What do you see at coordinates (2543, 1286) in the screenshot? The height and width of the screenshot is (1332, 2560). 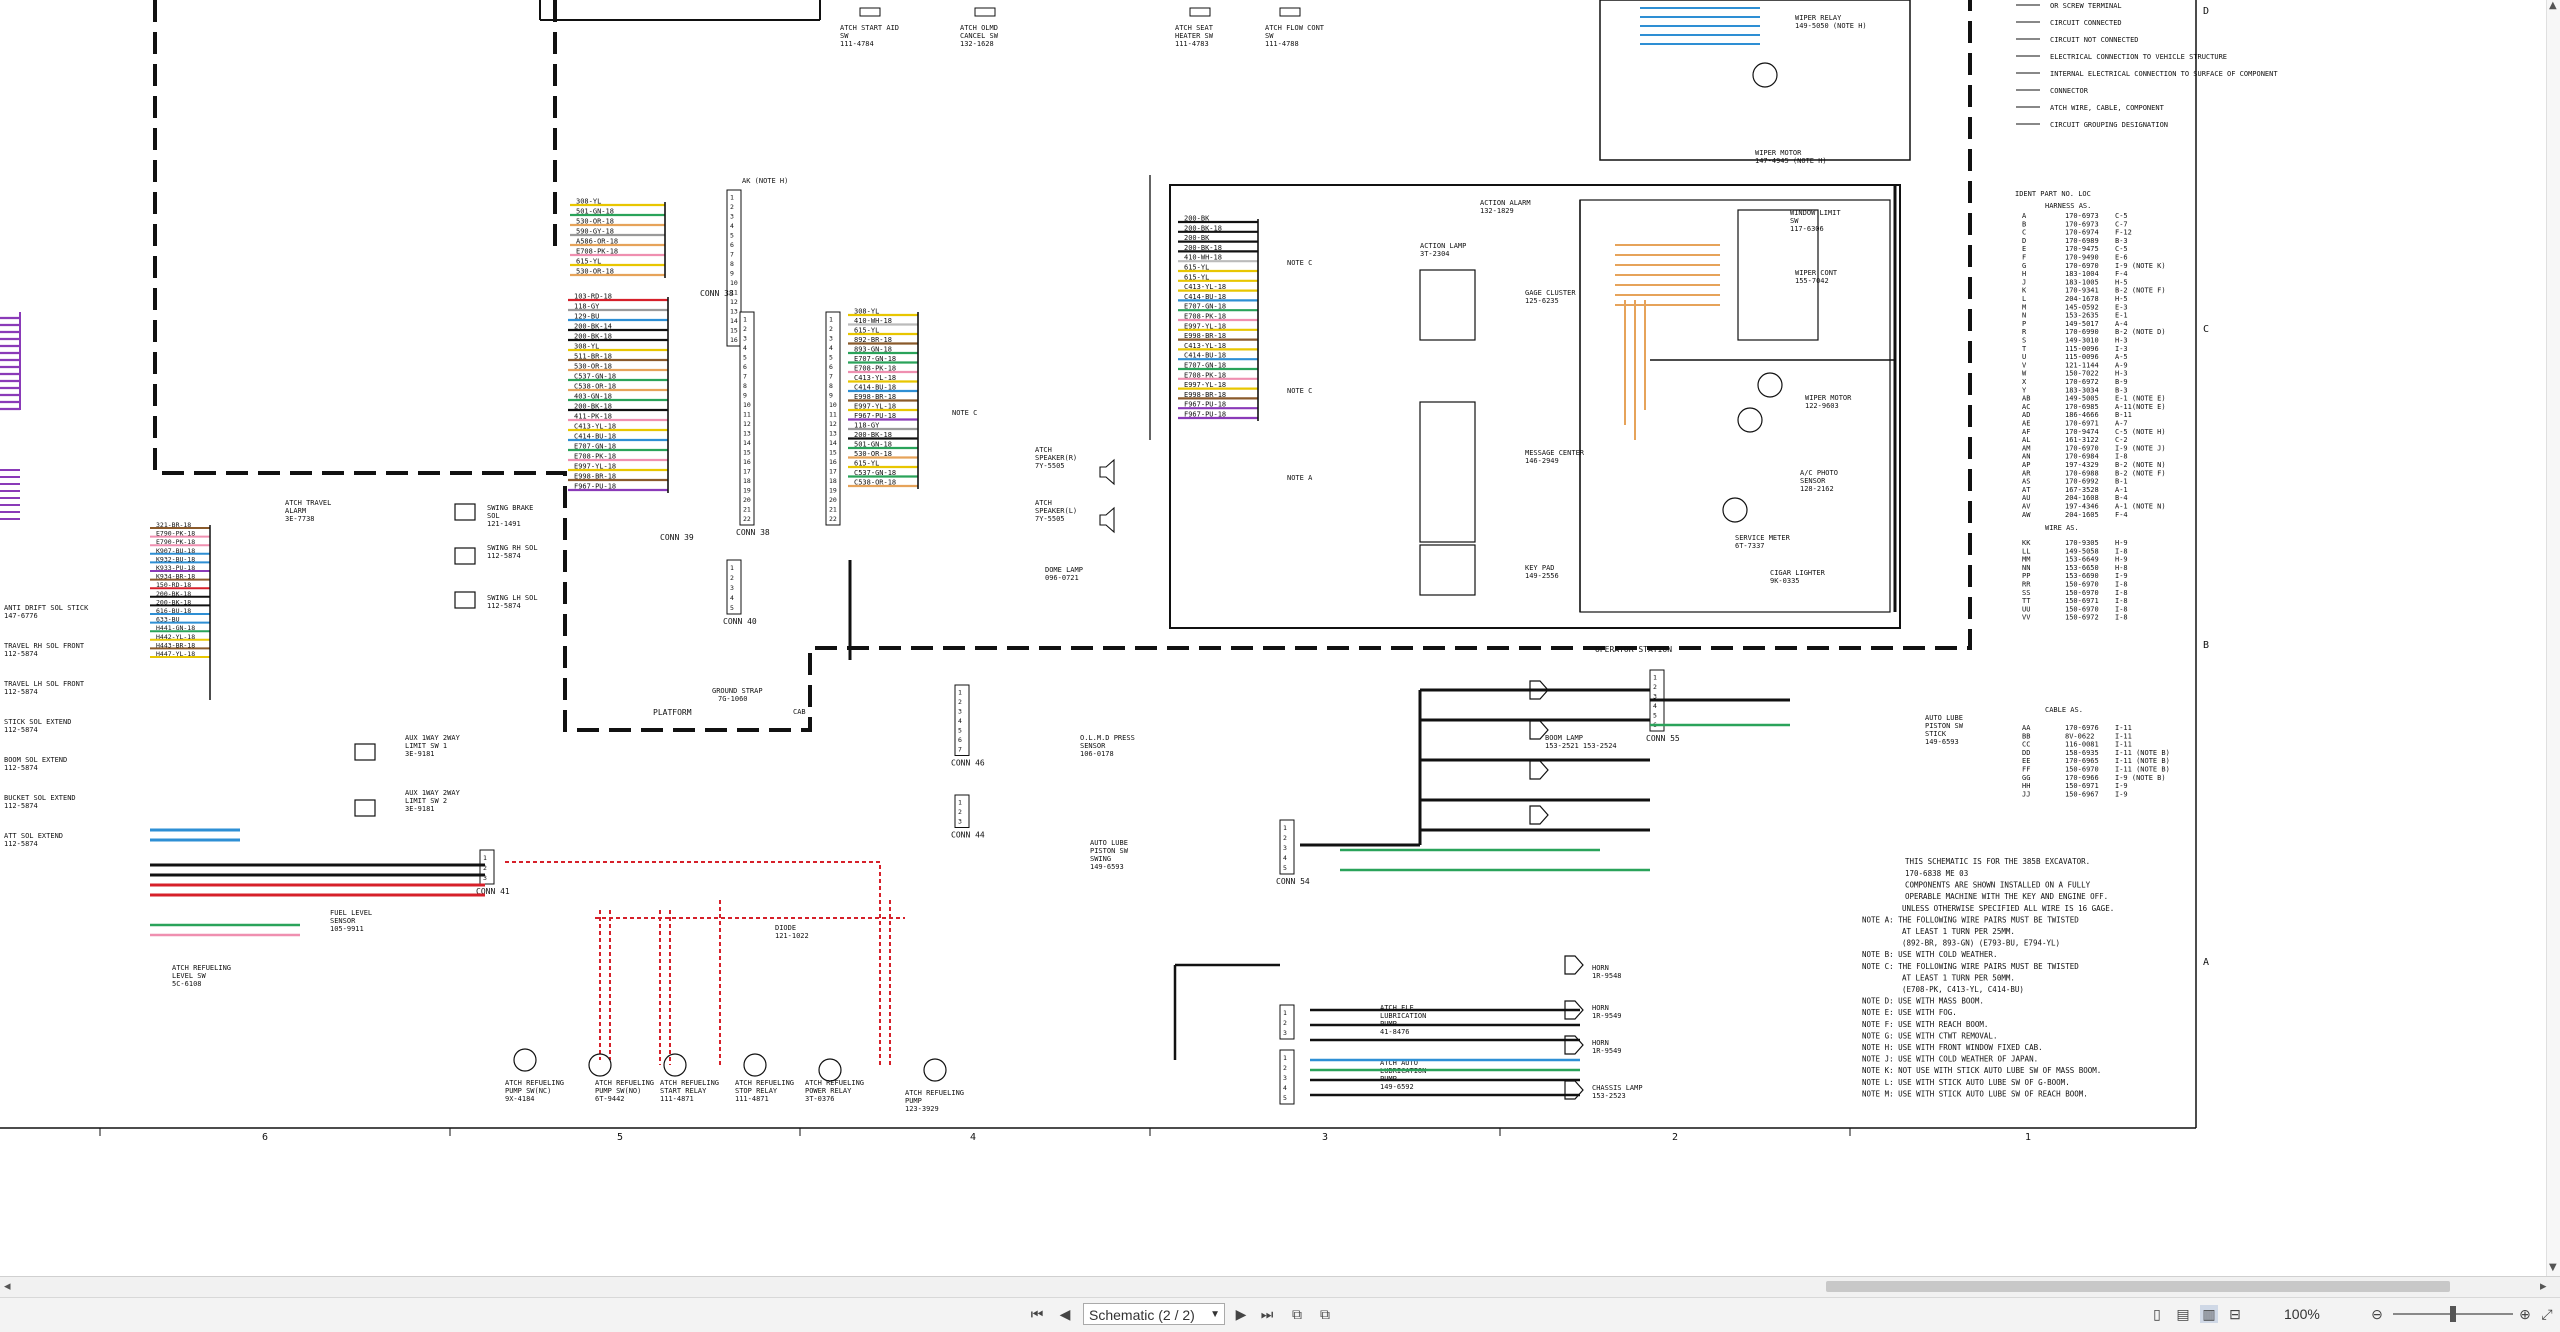 I see `scroll-right-arrow: ▸` at bounding box center [2543, 1286].